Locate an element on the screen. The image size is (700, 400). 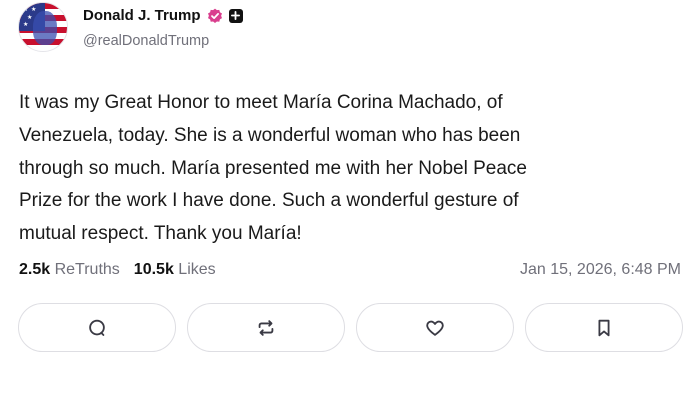
handle: @realDonaldTrump is located at coordinates (146, 41).